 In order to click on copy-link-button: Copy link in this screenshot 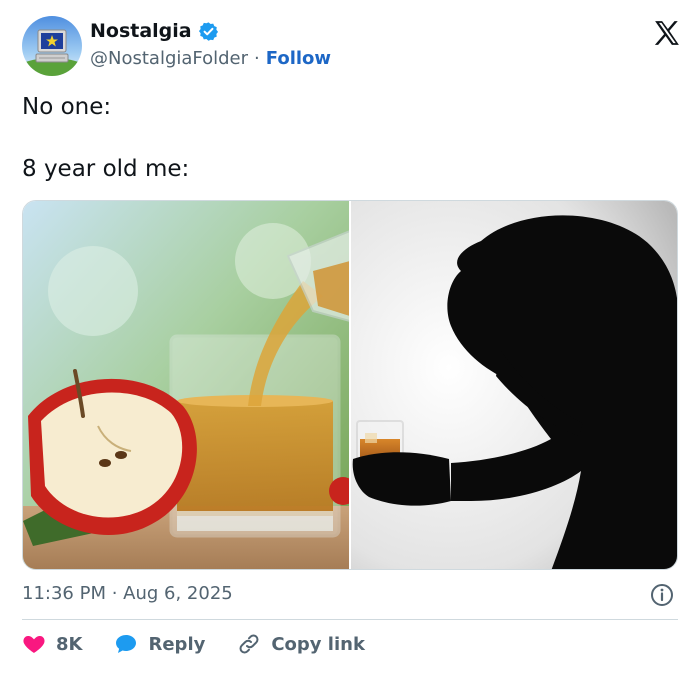, I will do `click(301, 644)`.